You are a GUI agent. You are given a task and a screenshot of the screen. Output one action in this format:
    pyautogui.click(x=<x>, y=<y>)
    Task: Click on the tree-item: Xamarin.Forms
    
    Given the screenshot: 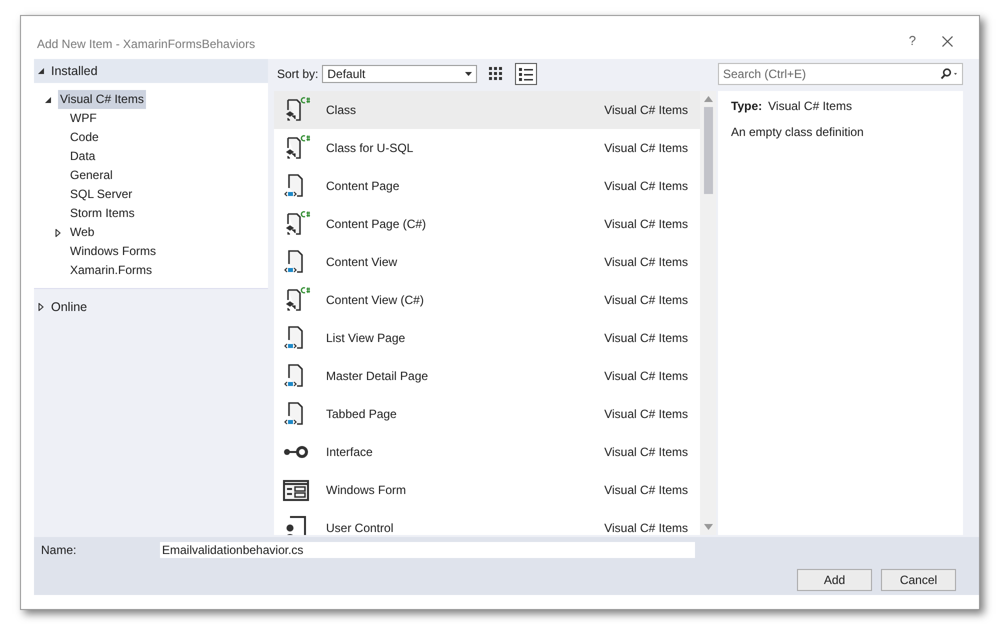 What is the action you would take?
    pyautogui.click(x=111, y=270)
    